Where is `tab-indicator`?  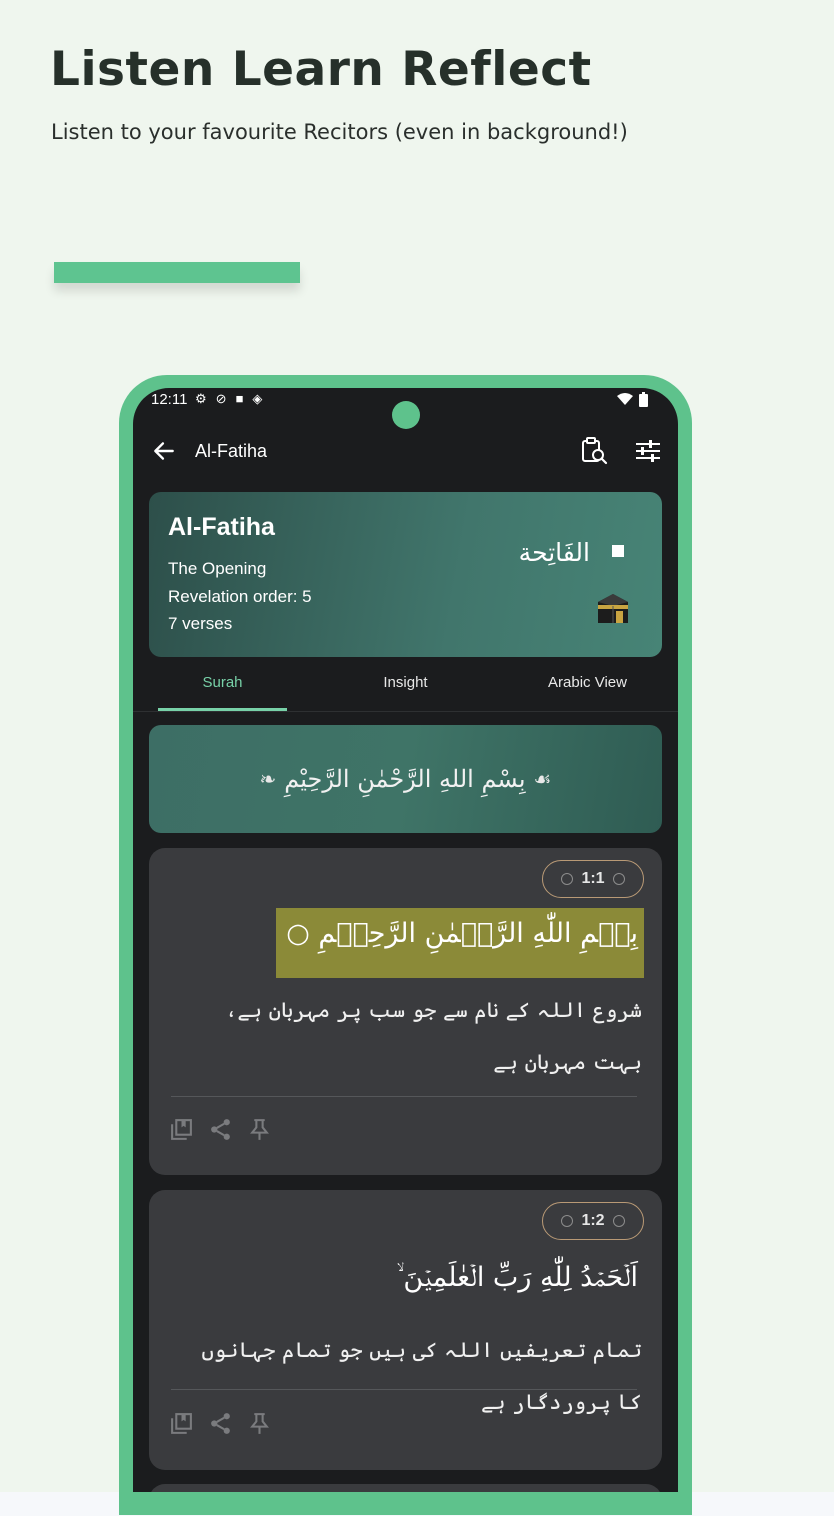 tab-indicator is located at coordinates (222, 709).